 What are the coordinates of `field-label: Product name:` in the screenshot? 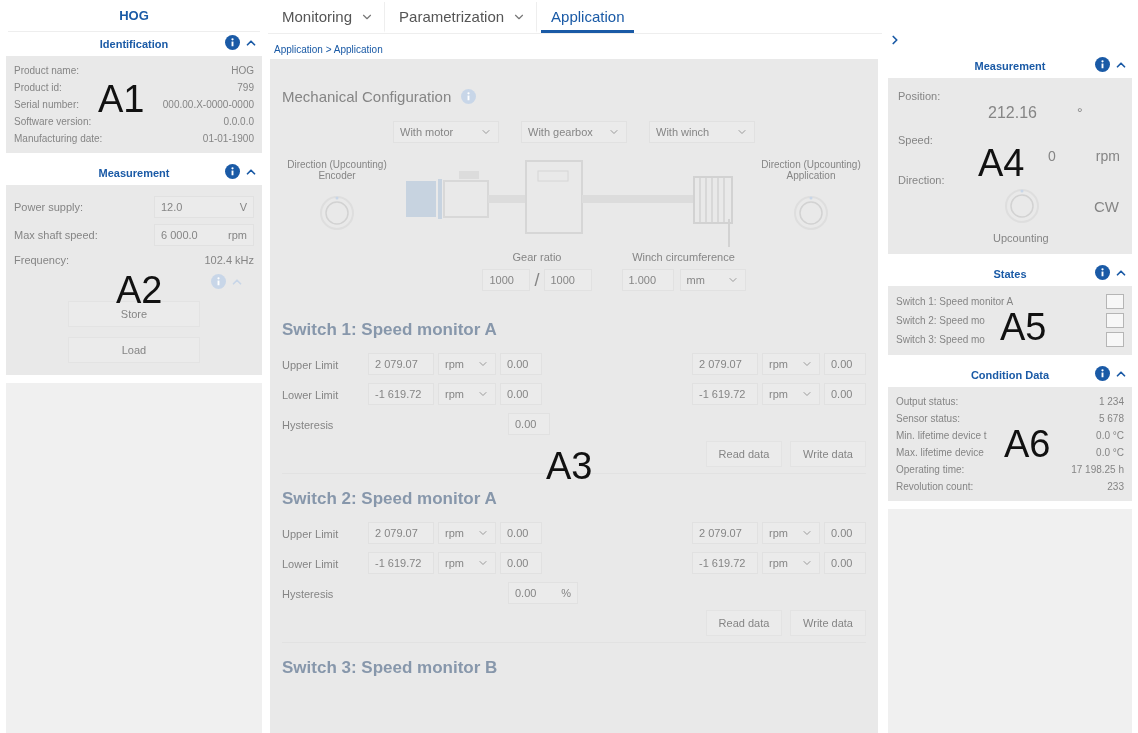 It's located at (47, 70).